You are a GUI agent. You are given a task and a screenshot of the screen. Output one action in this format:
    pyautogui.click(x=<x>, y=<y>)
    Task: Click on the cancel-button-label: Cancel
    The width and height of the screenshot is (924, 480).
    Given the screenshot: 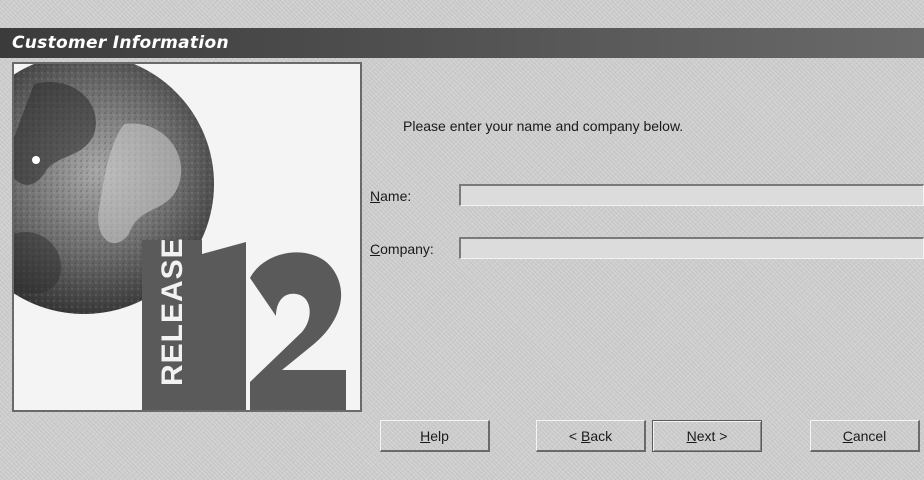 What is the action you would take?
    pyautogui.click(x=864, y=435)
    